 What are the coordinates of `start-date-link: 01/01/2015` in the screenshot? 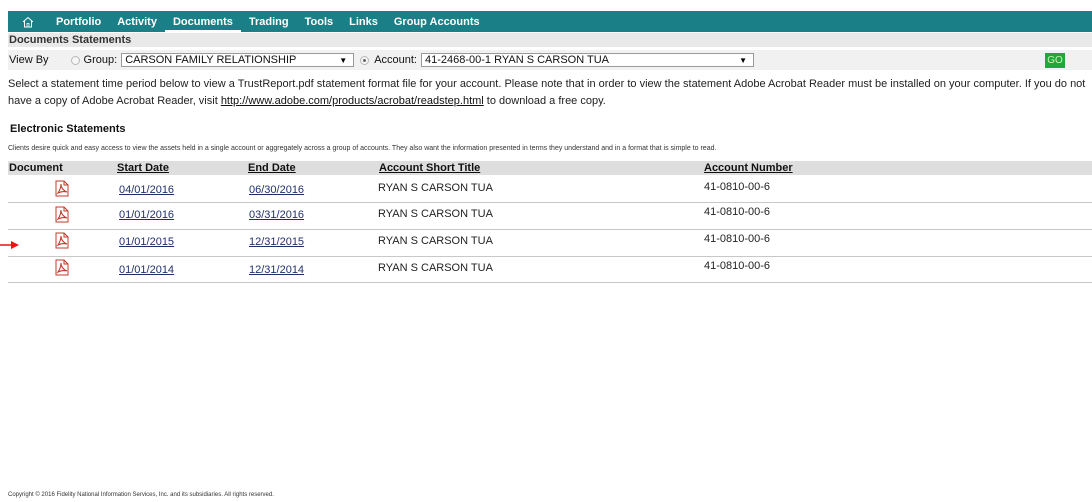 It's located at (146, 242).